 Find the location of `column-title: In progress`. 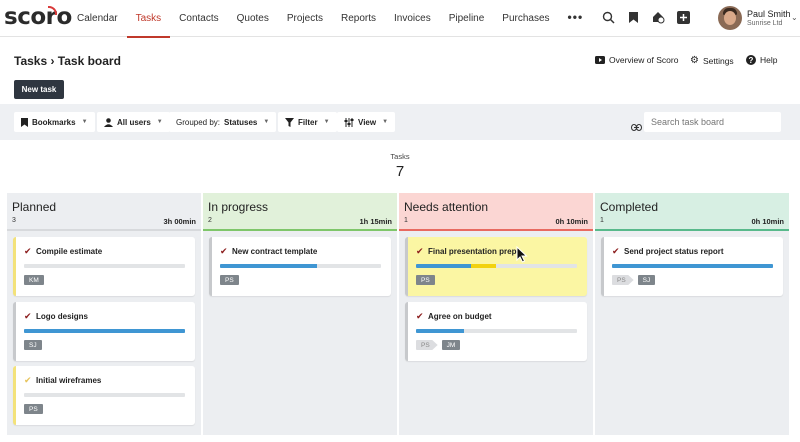

column-title: In progress is located at coordinates (238, 207).